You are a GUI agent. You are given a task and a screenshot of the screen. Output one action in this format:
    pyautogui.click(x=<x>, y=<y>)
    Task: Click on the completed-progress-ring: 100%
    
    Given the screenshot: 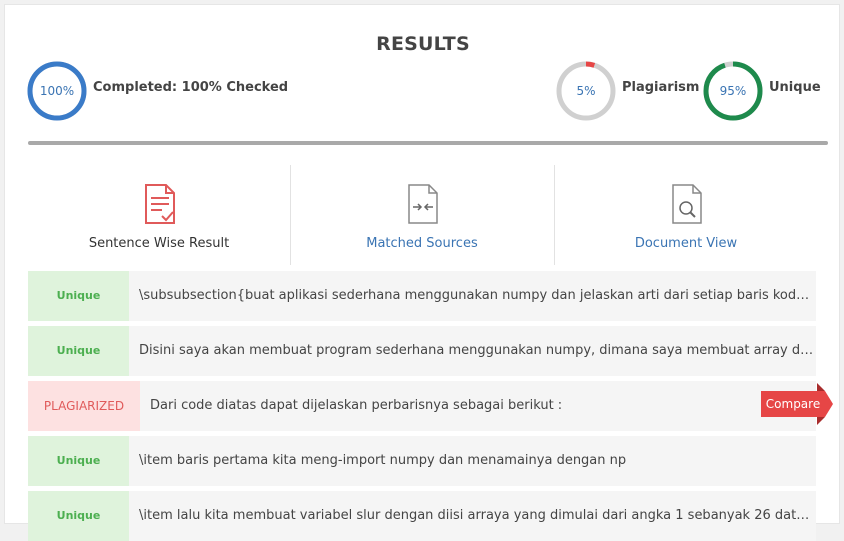 What is the action you would take?
    pyautogui.click(x=57, y=91)
    